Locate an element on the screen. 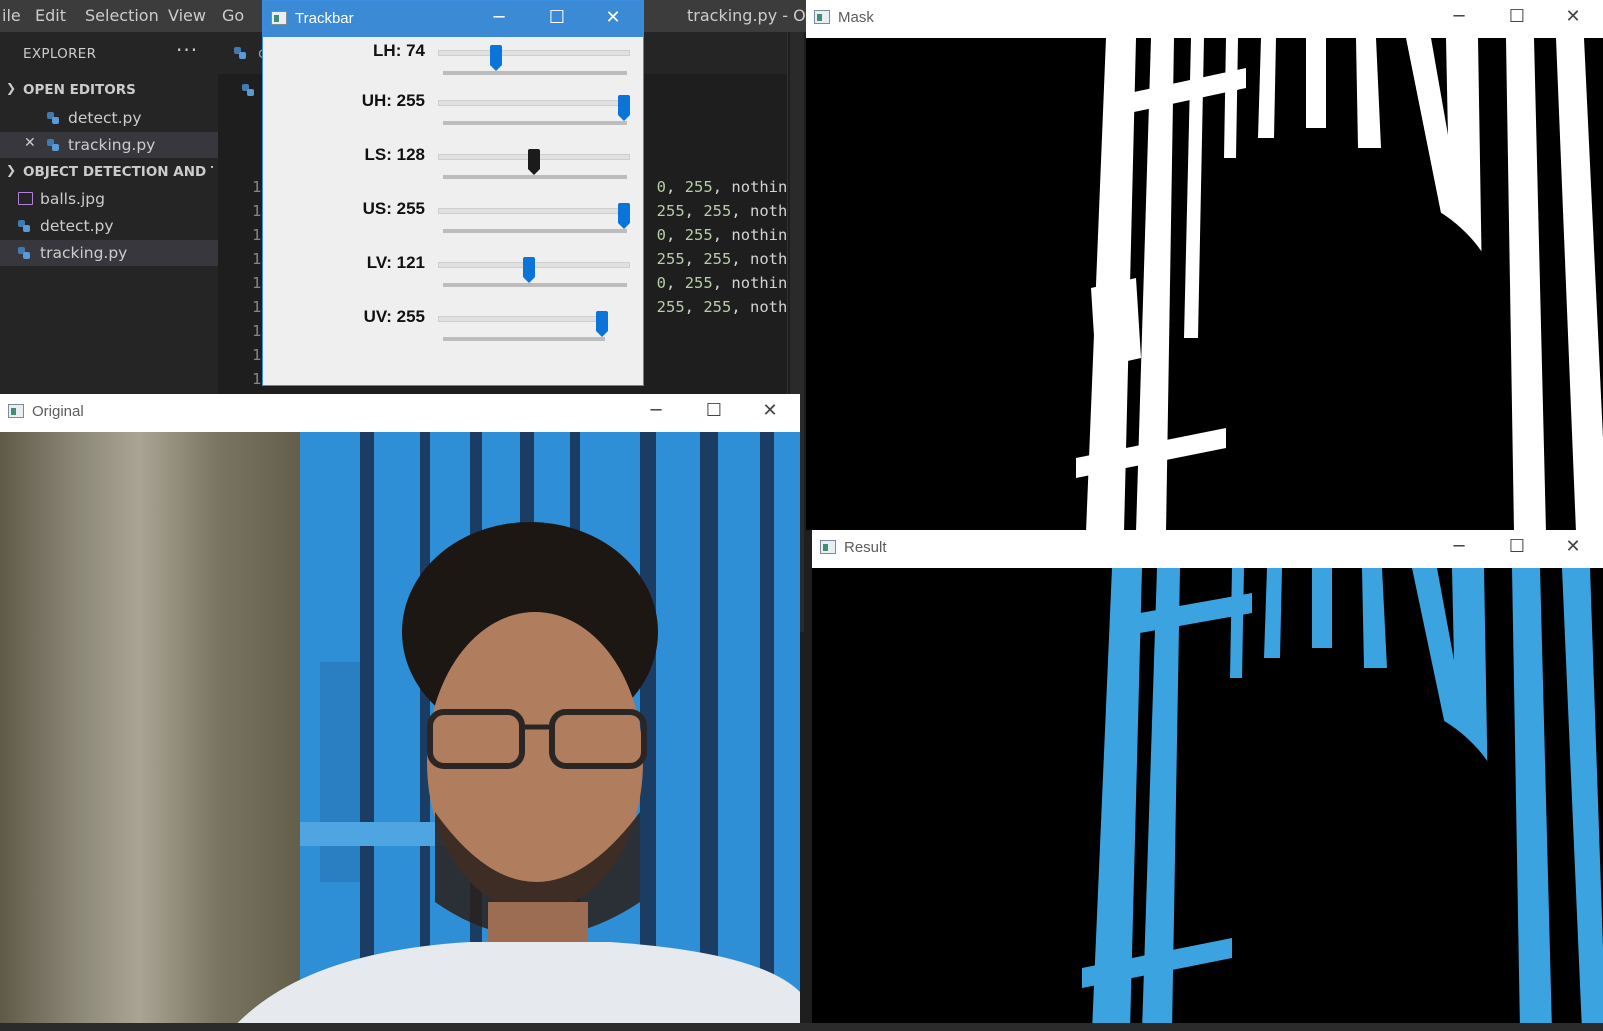  trackbar-us: US: 255 is located at coordinates (453, 225).